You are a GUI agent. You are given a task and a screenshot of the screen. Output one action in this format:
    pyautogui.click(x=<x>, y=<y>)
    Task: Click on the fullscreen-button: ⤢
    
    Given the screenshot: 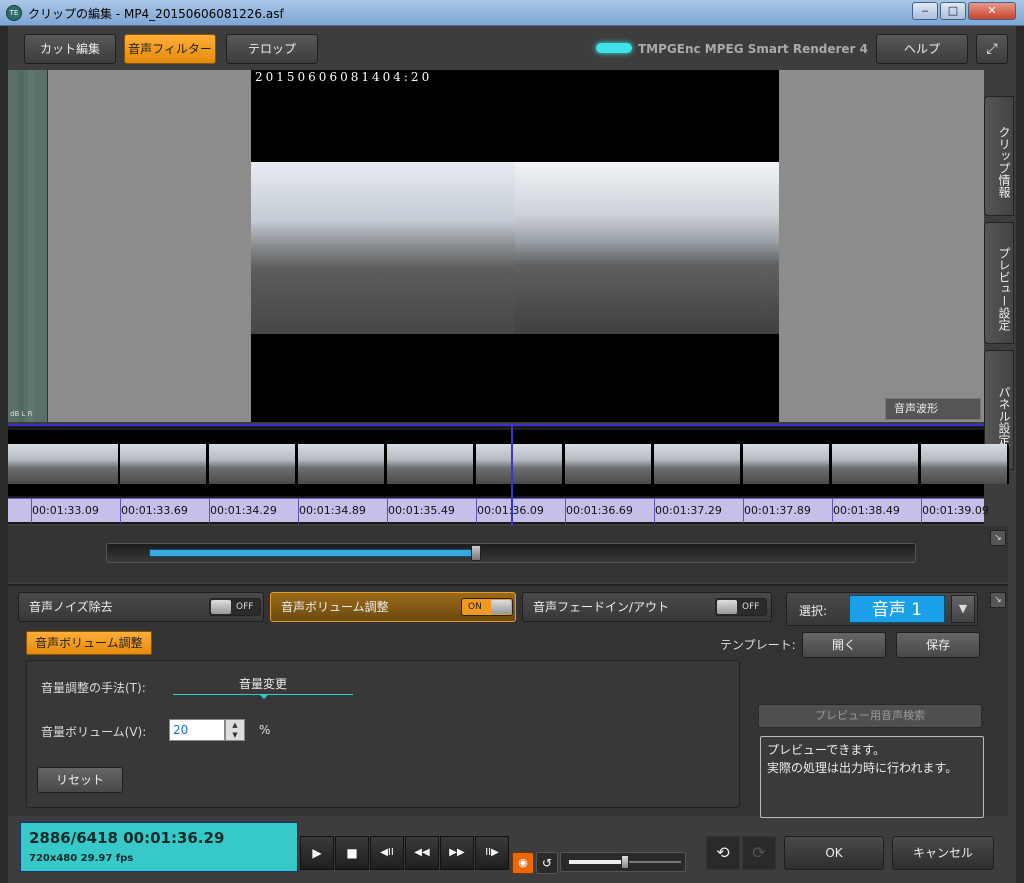 What is the action you would take?
    pyautogui.click(x=992, y=49)
    